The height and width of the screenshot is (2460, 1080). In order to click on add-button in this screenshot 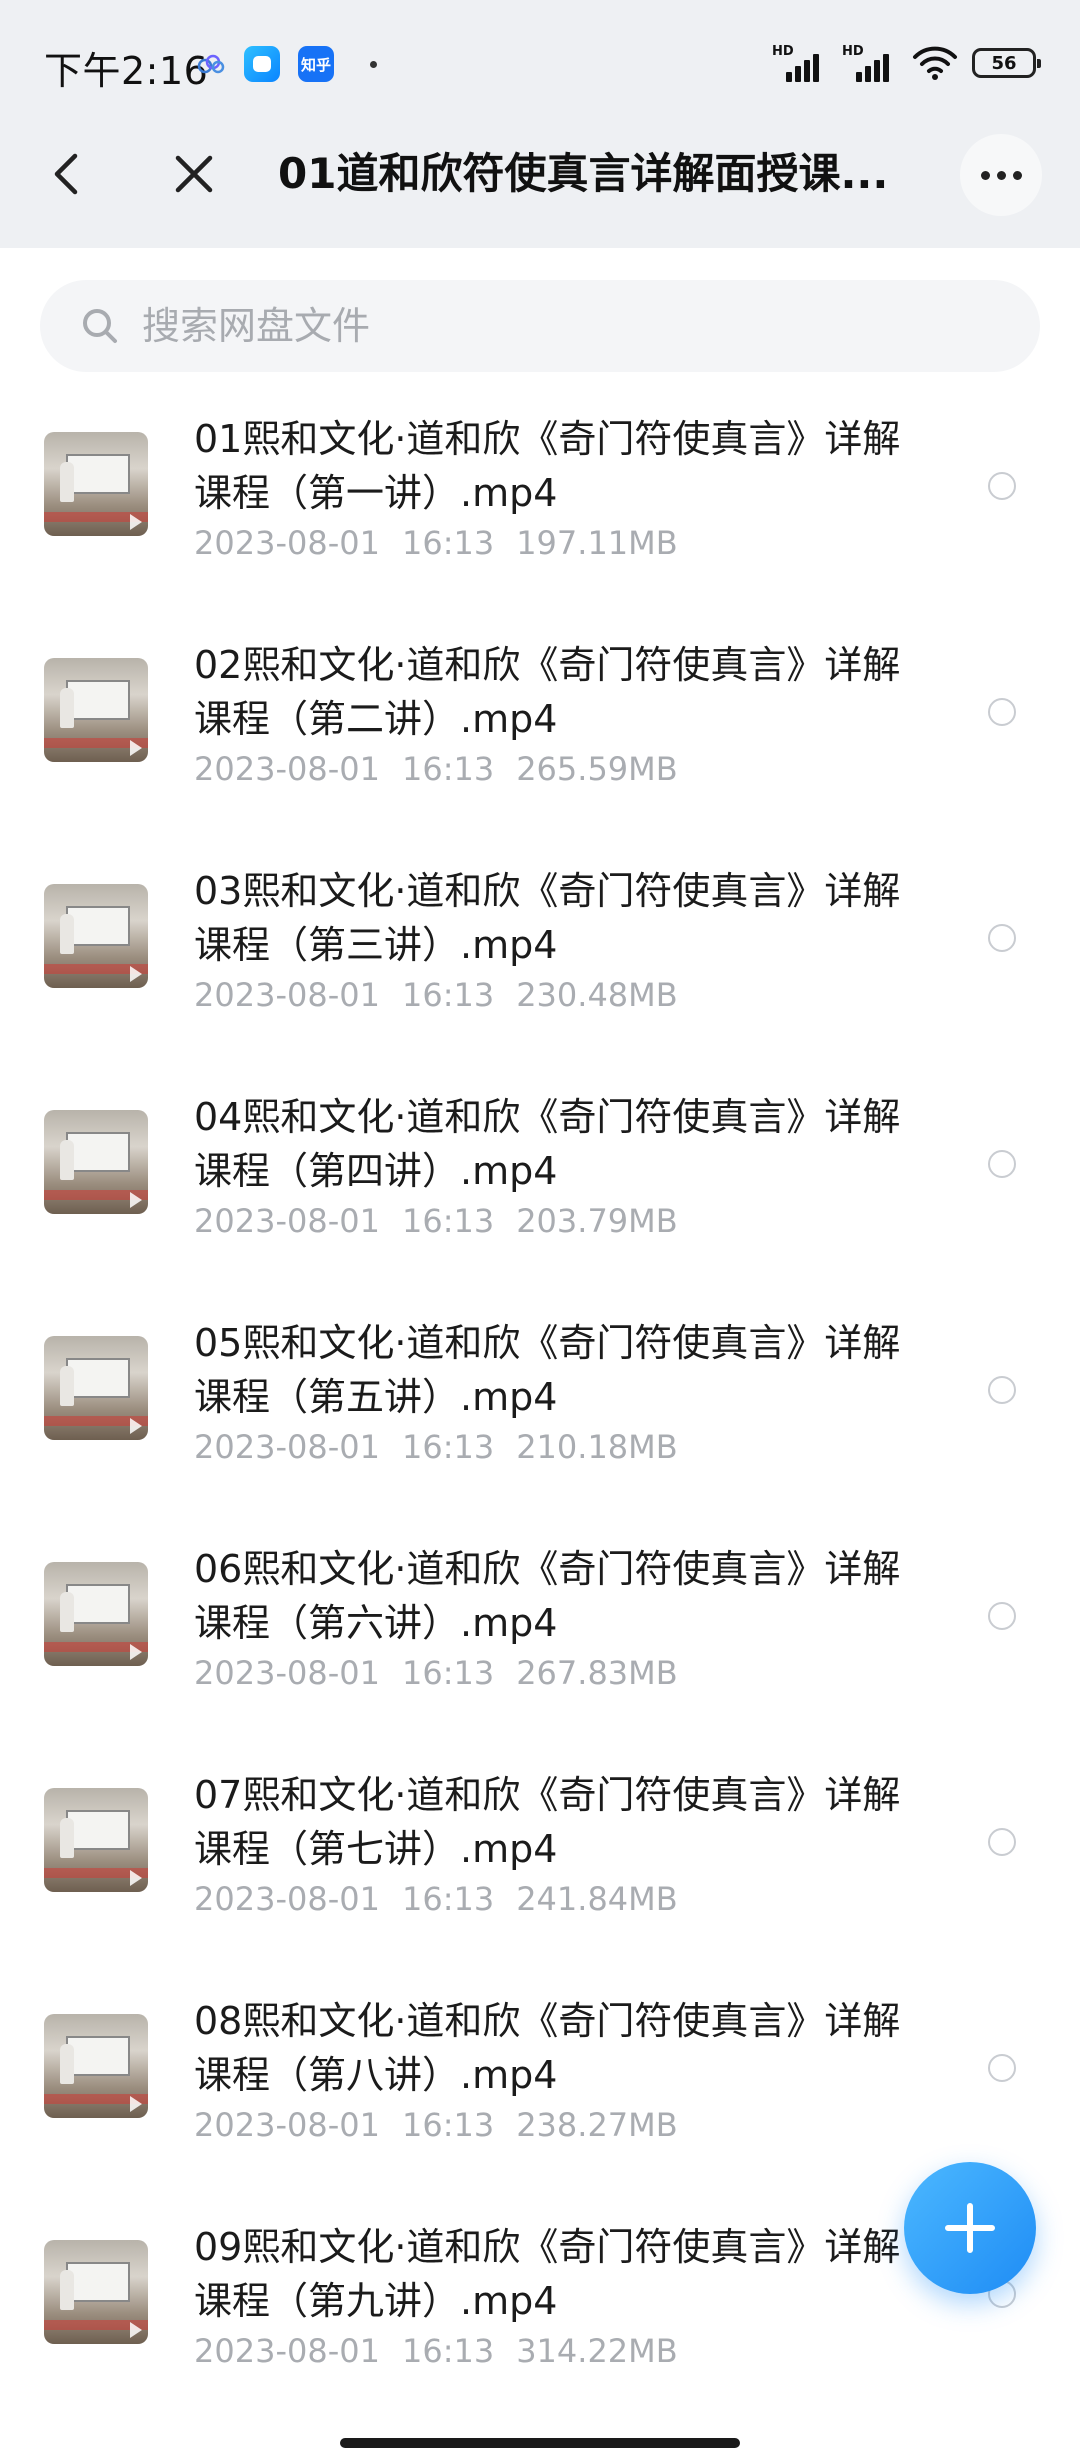, I will do `click(970, 2228)`.